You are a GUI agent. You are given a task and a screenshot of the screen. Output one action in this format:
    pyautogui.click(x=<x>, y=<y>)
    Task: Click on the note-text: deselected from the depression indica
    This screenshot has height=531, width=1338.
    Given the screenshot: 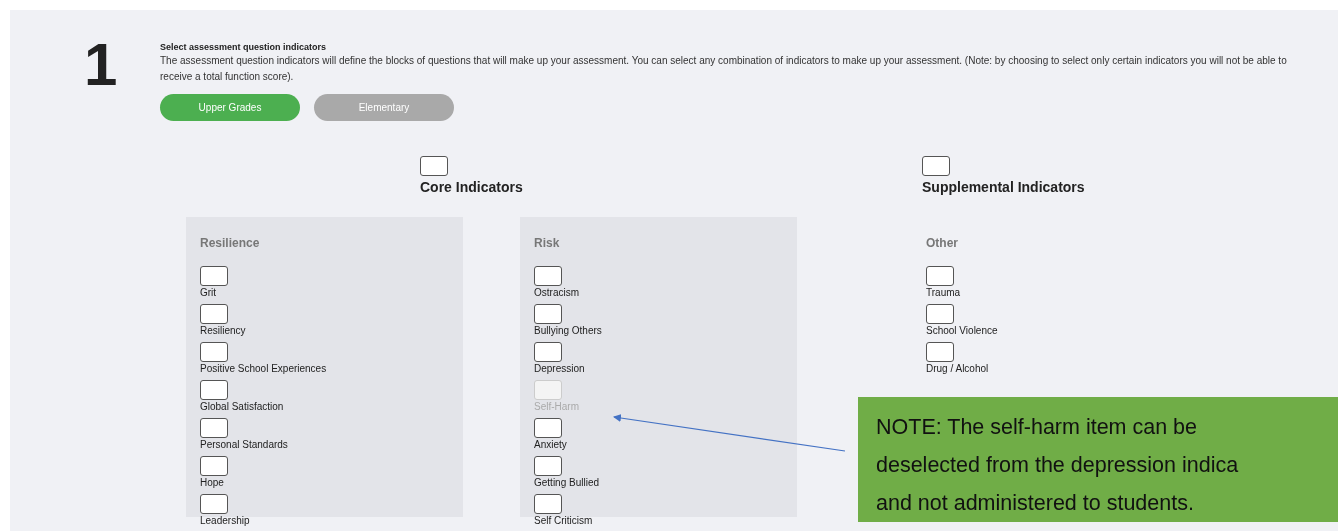 What is the action you would take?
    pyautogui.click(x=1057, y=465)
    